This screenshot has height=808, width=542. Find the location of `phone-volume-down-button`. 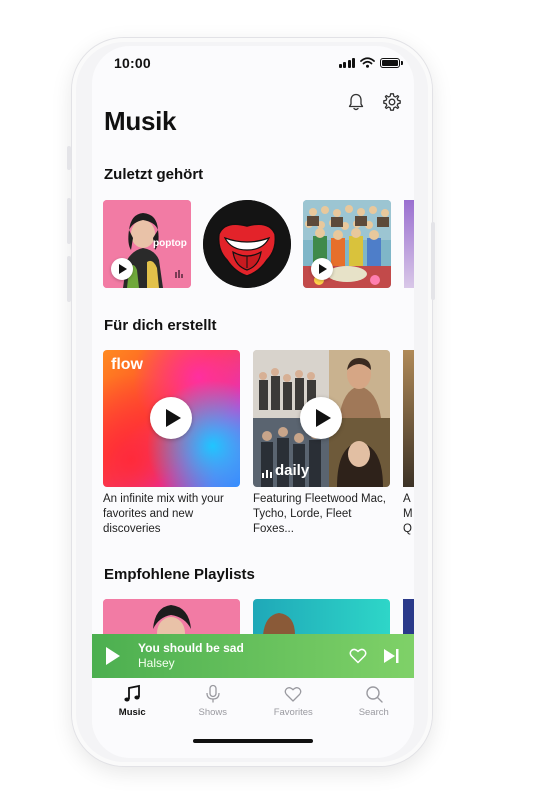

phone-volume-down-button is located at coordinates (69, 279).